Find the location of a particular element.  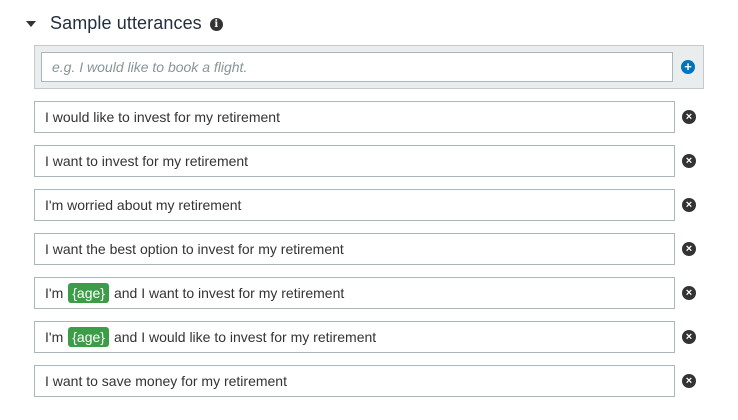

caret-down-icon is located at coordinates (31, 23).